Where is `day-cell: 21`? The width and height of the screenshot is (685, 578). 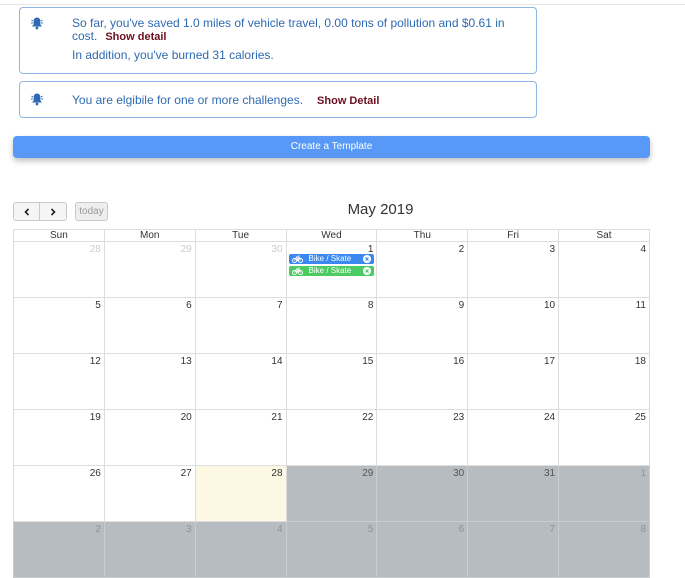 day-cell: 21 is located at coordinates (240, 437).